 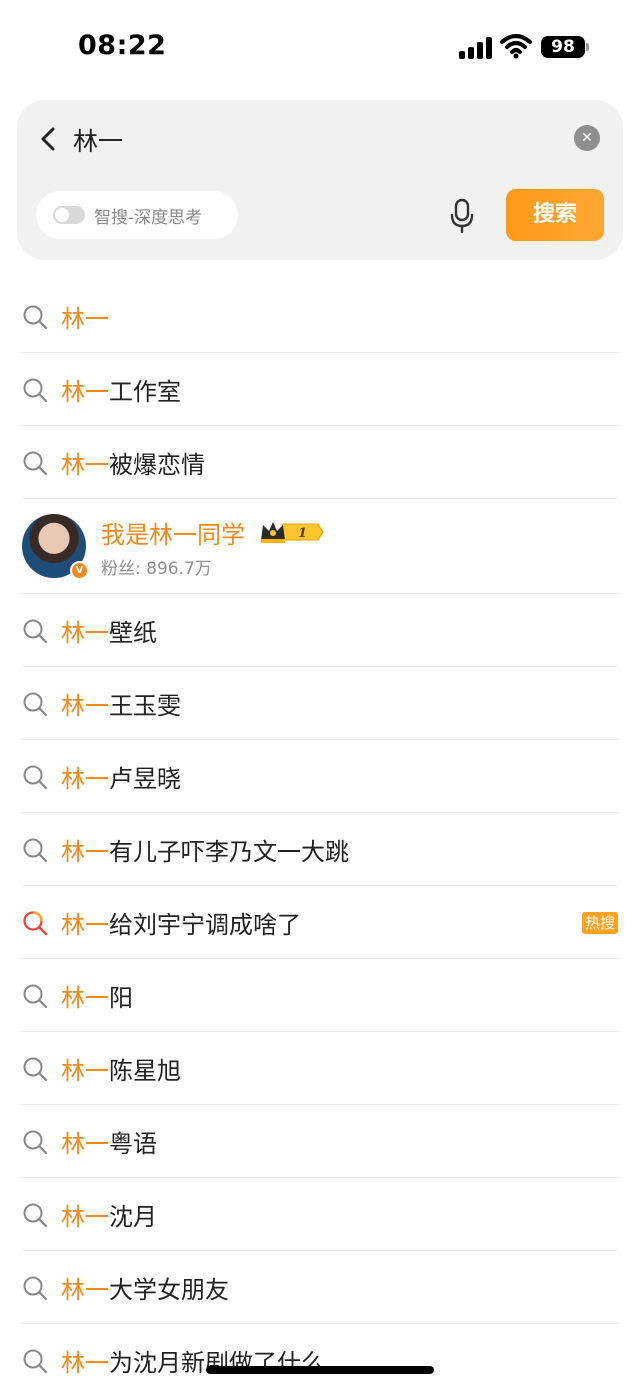 What do you see at coordinates (302, 533) in the screenshot?
I see `level-number: 1` at bounding box center [302, 533].